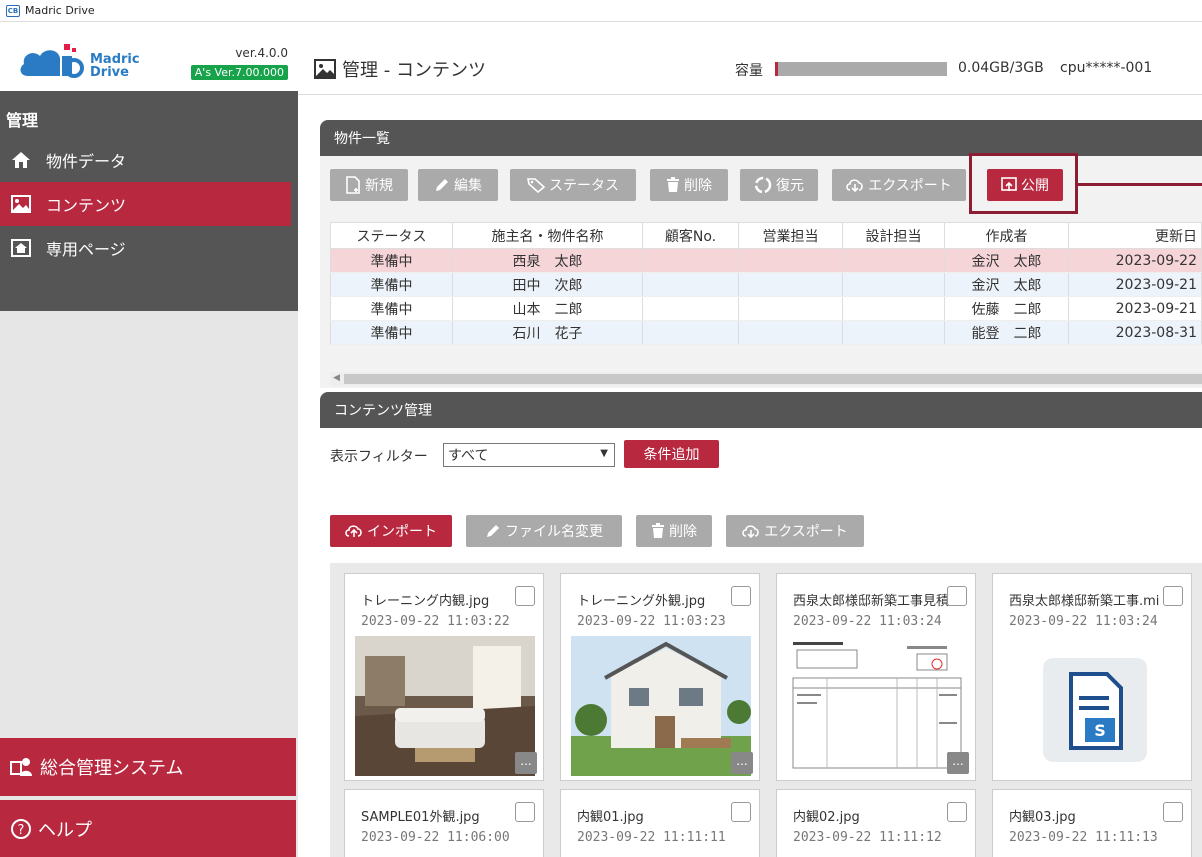 The height and width of the screenshot is (857, 1202). Describe the element at coordinates (383, 411) in the screenshot. I see `contents-title: コンテンツ管理` at that location.